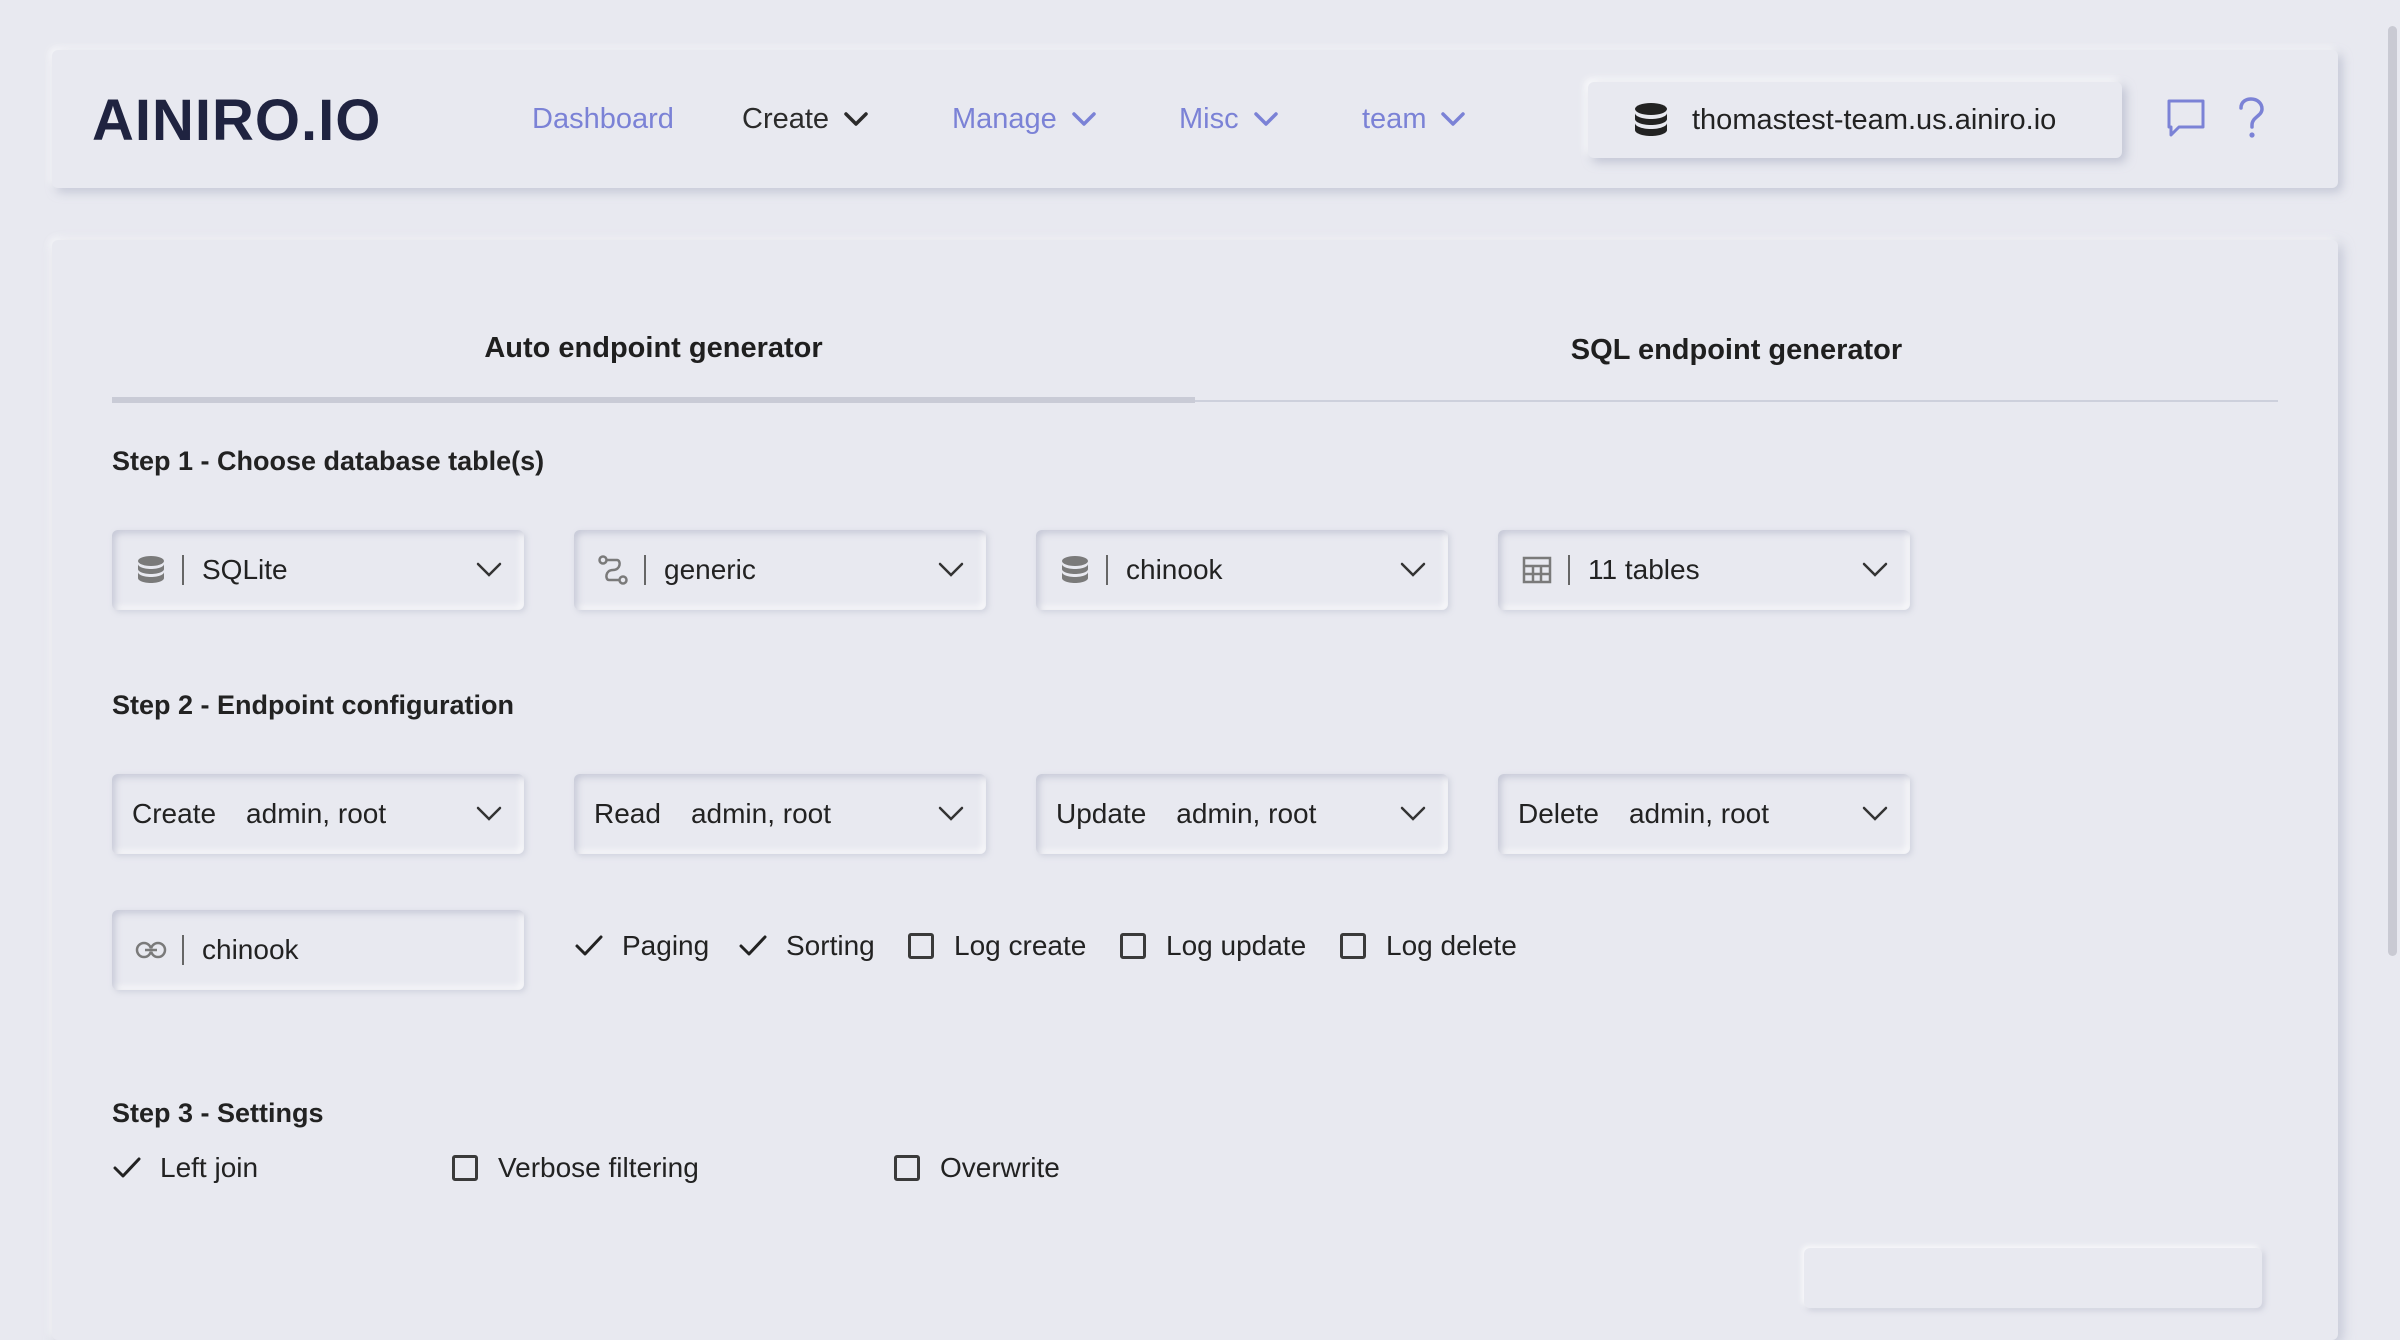 The height and width of the screenshot is (1340, 2400). What do you see at coordinates (318, 950) in the screenshot?
I see `url-input: chinook` at bounding box center [318, 950].